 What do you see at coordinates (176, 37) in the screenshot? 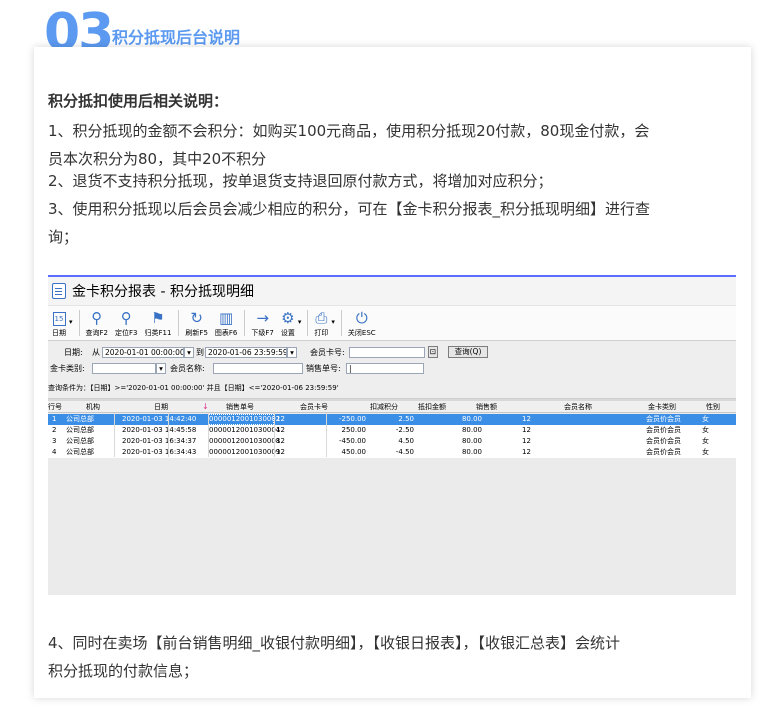
I see `section-title: 积分抵现后台说明` at bounding box center [176, 37].